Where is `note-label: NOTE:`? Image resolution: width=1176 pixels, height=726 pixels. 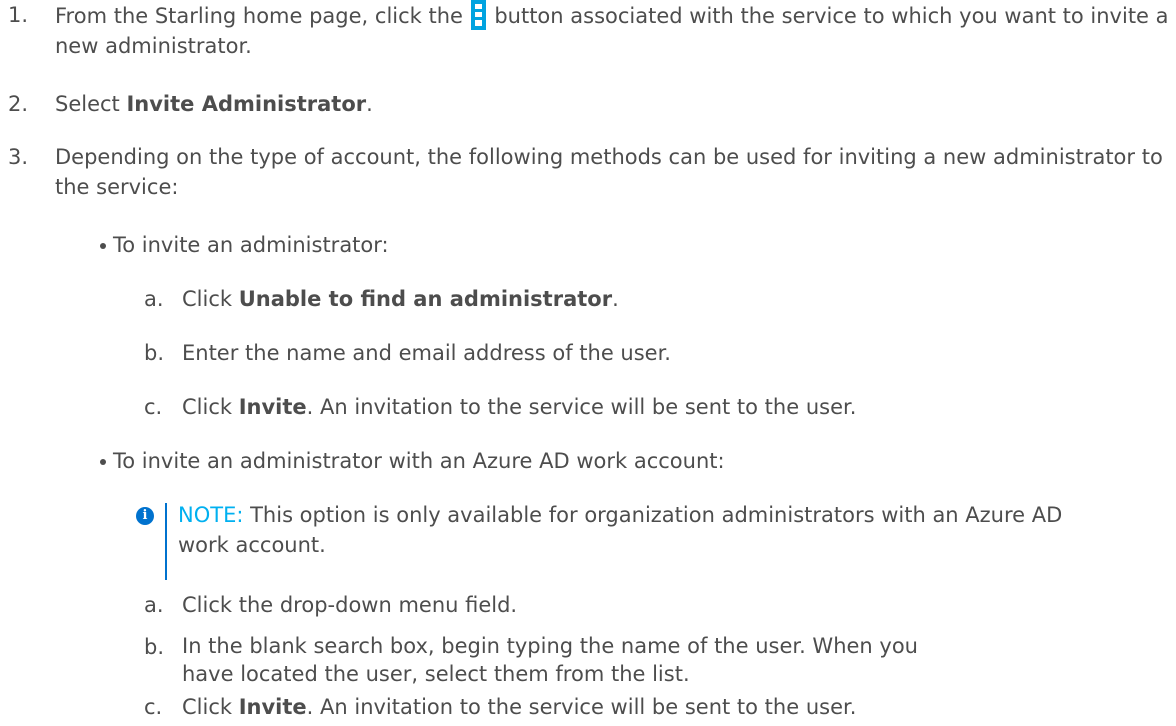 note-label: NOTE: is located at coordinates (211, 515).